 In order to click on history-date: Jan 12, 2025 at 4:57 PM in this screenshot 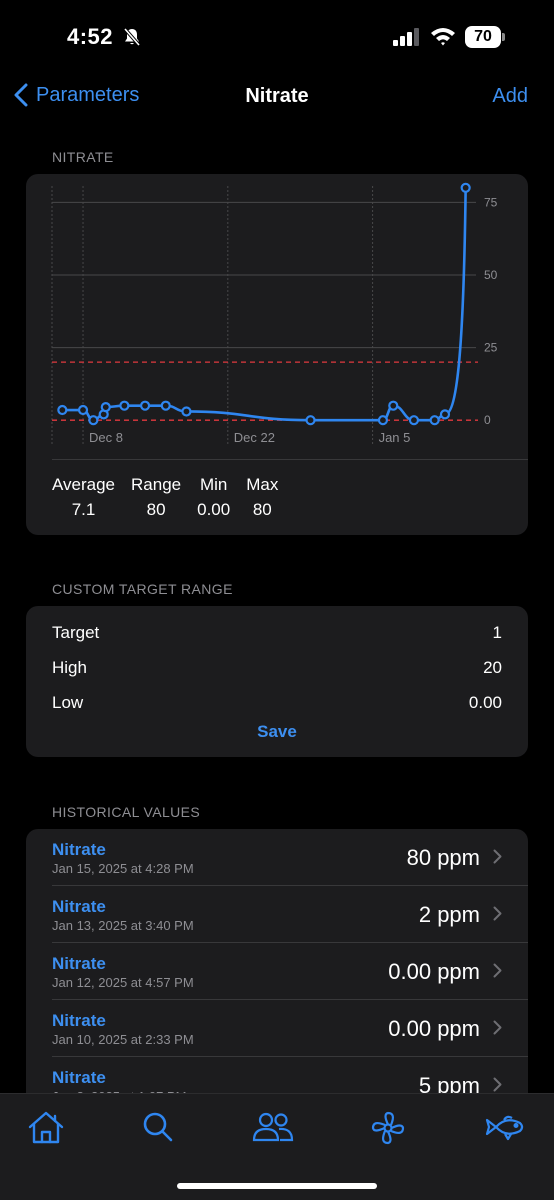, I will do `click(123, 982)`.